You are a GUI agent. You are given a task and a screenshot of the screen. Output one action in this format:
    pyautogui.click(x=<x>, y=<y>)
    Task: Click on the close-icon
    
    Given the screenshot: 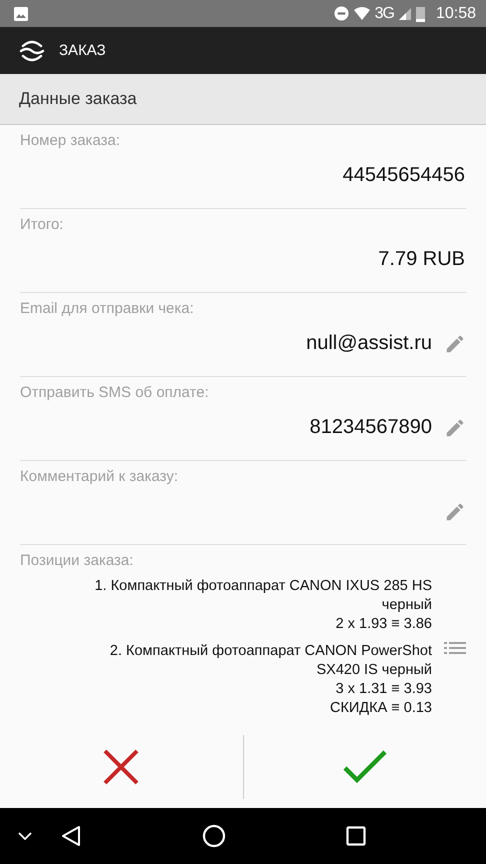 What is the action you would take?
    pyautogui.click(x=121, y=766)
    